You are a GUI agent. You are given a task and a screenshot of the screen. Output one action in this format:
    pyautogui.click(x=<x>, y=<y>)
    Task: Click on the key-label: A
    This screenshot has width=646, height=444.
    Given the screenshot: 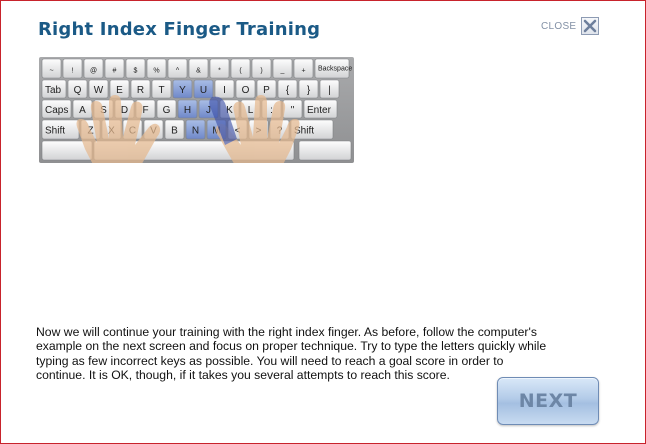 What is the action you would take?
    pyautogui.click(x=82, y=110)
    